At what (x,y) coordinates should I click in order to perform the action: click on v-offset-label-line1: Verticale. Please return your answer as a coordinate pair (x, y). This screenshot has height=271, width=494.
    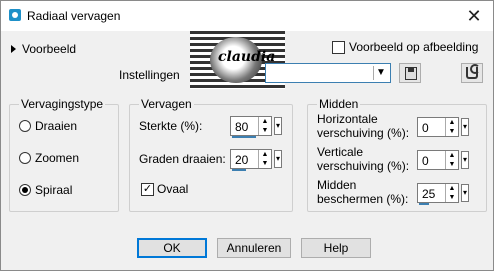
    Looking at the image, I should click on (340, 152).